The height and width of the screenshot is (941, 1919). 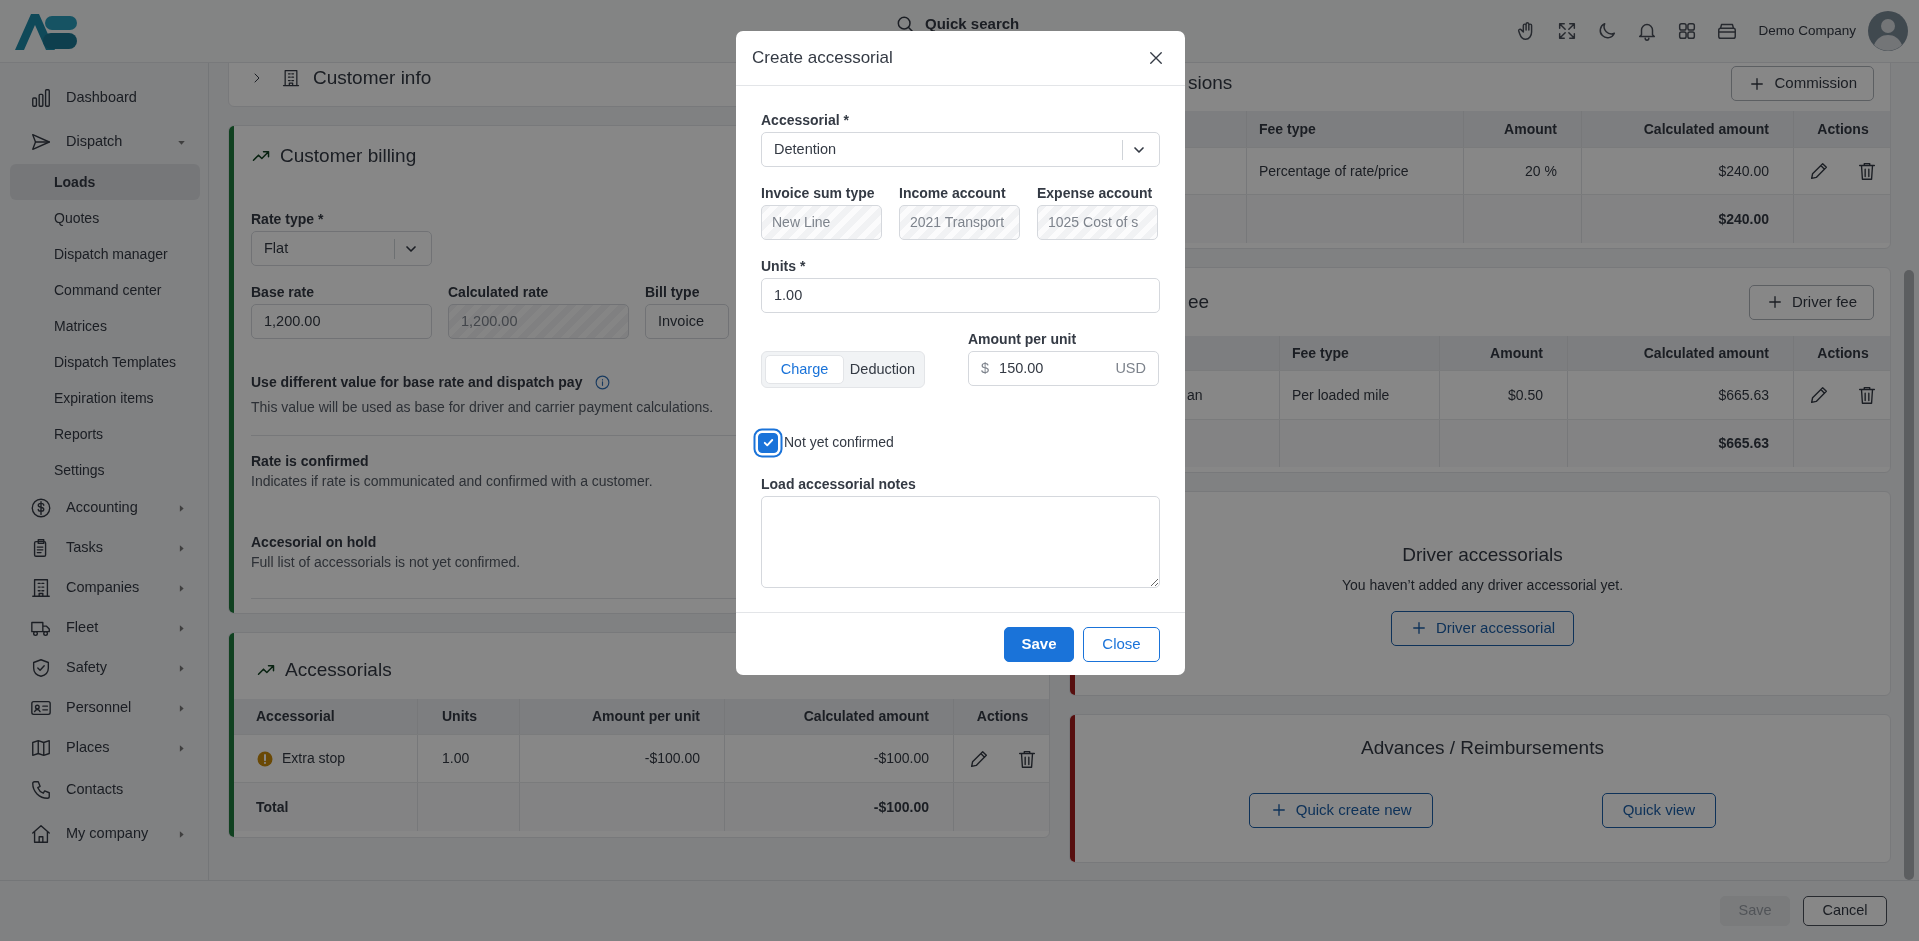 I want to click on table-cell-text: $240.00, so click(x=1743, y=171).